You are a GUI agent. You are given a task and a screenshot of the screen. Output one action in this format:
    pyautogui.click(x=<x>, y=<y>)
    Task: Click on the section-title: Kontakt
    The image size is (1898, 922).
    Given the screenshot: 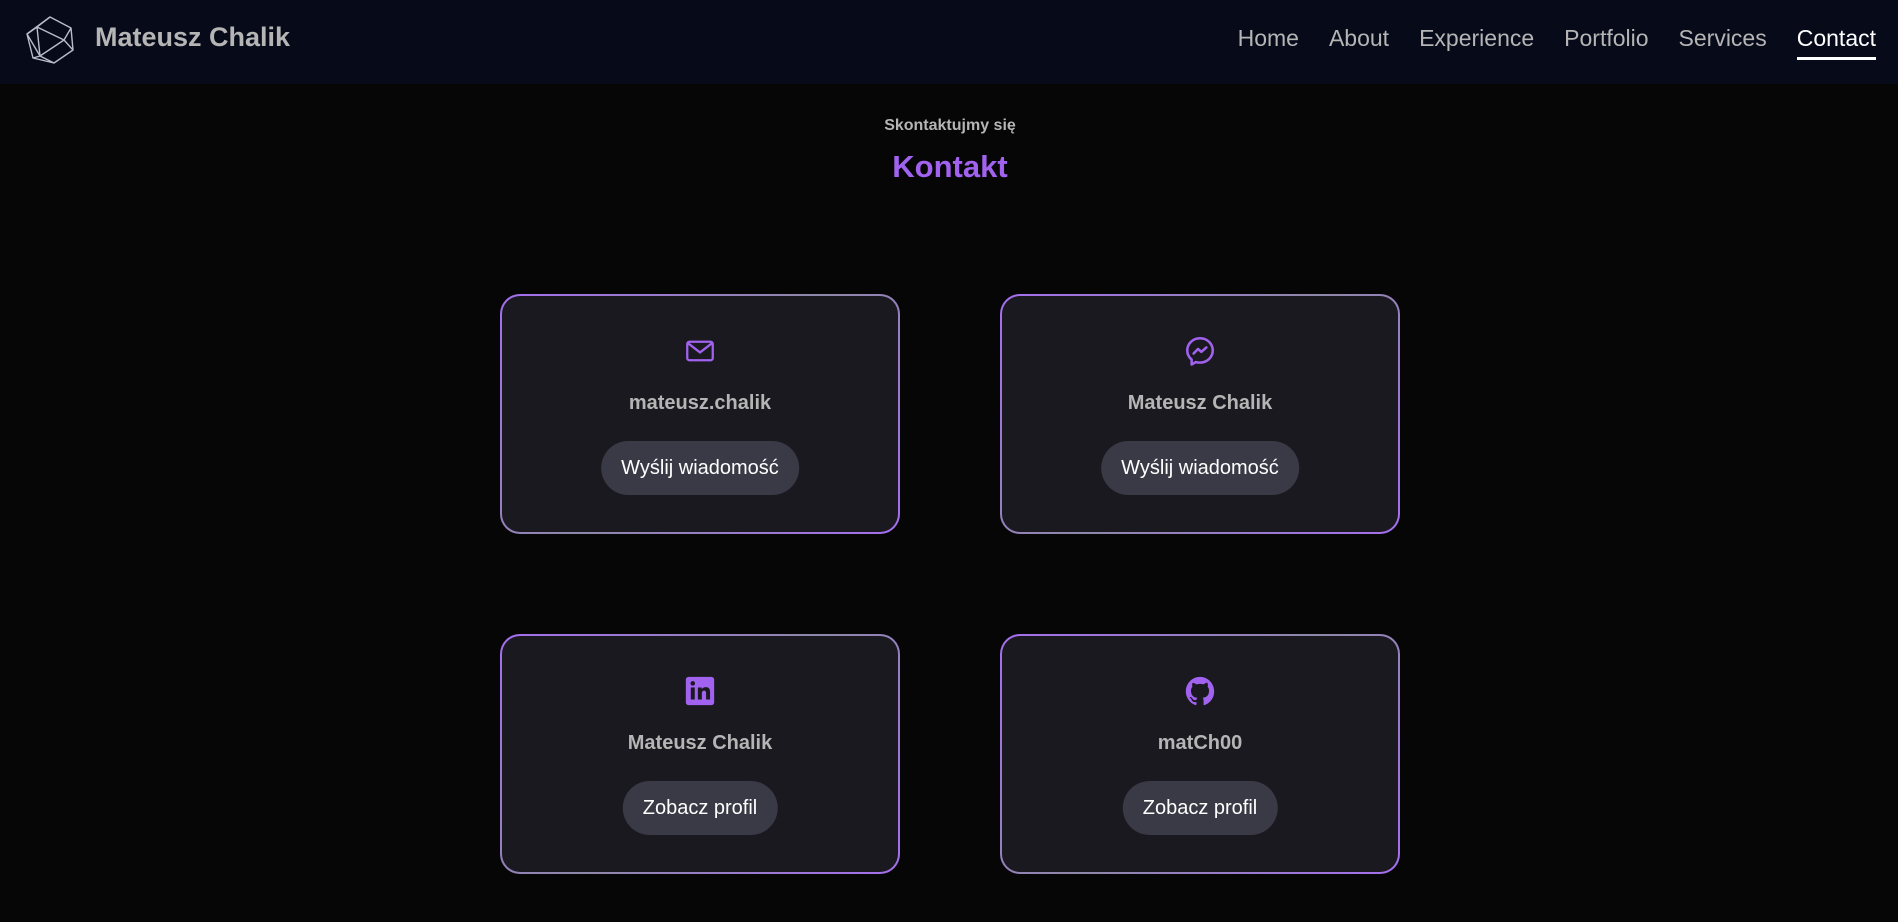 What is the action you would take?
    pyautogui.click(x=950, y=166)
    